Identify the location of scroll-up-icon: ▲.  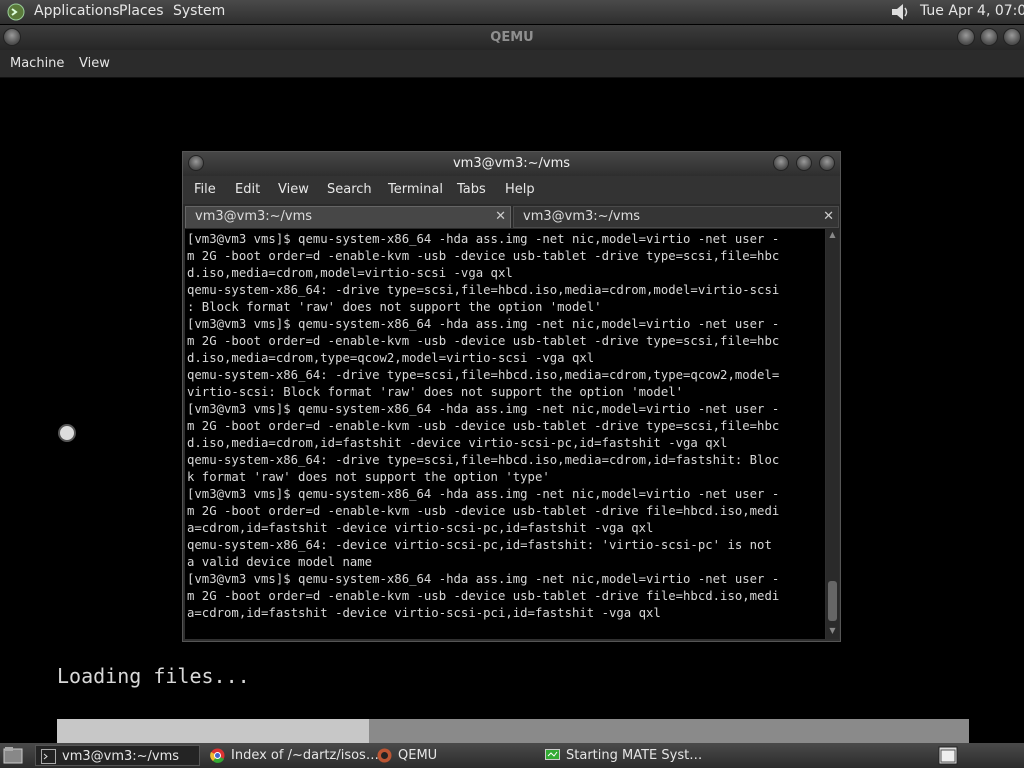
(832, 234).